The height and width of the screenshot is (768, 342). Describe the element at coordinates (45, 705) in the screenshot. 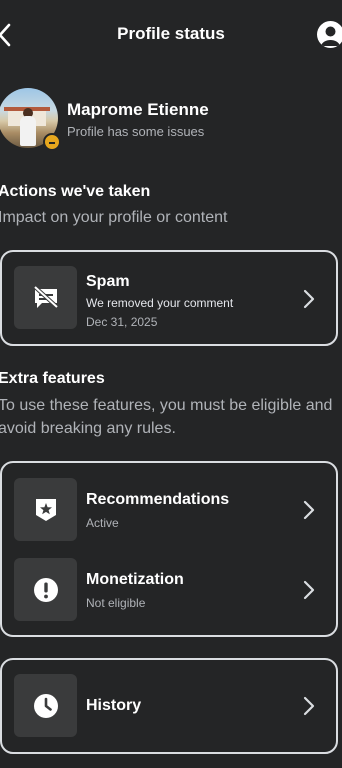

I see `clock-icon` at that location.